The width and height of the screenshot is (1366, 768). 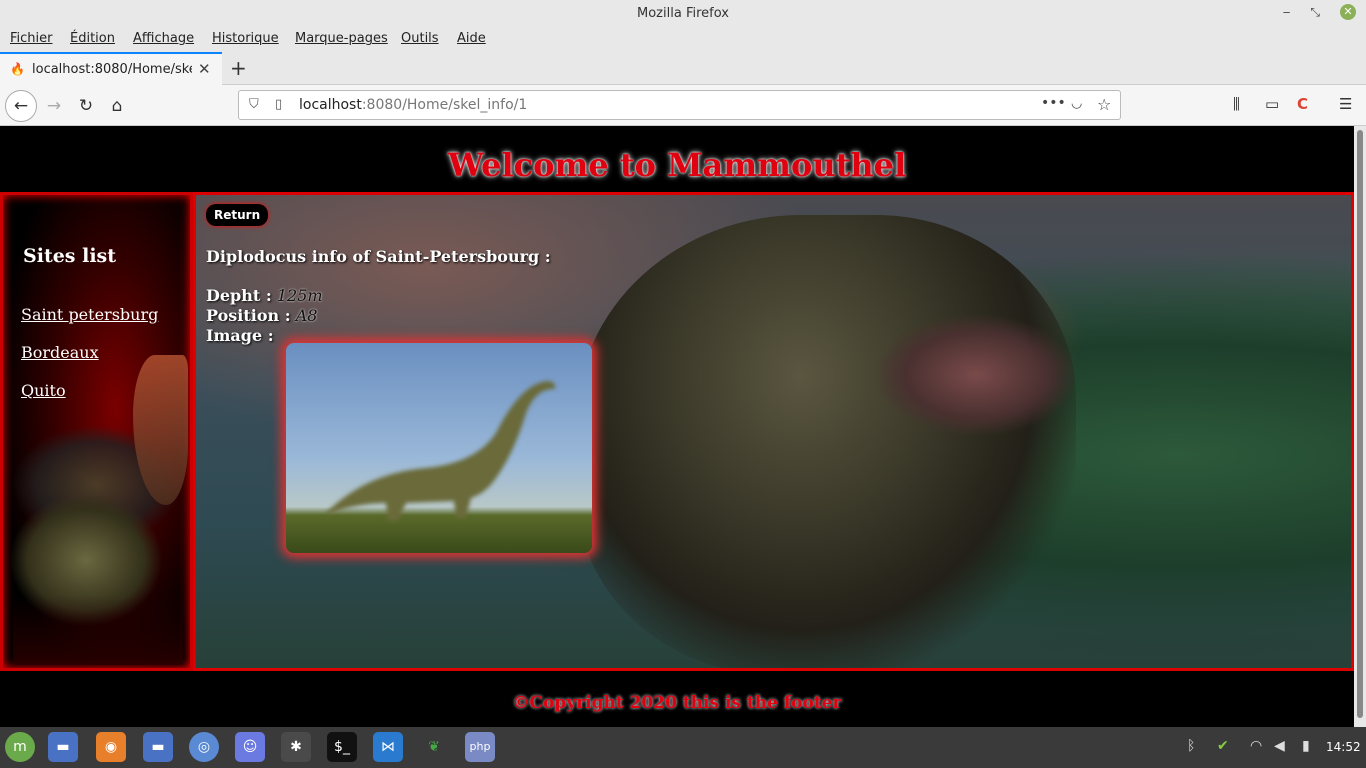 I want to click on return-button: Return, so click(x=237, y=215).